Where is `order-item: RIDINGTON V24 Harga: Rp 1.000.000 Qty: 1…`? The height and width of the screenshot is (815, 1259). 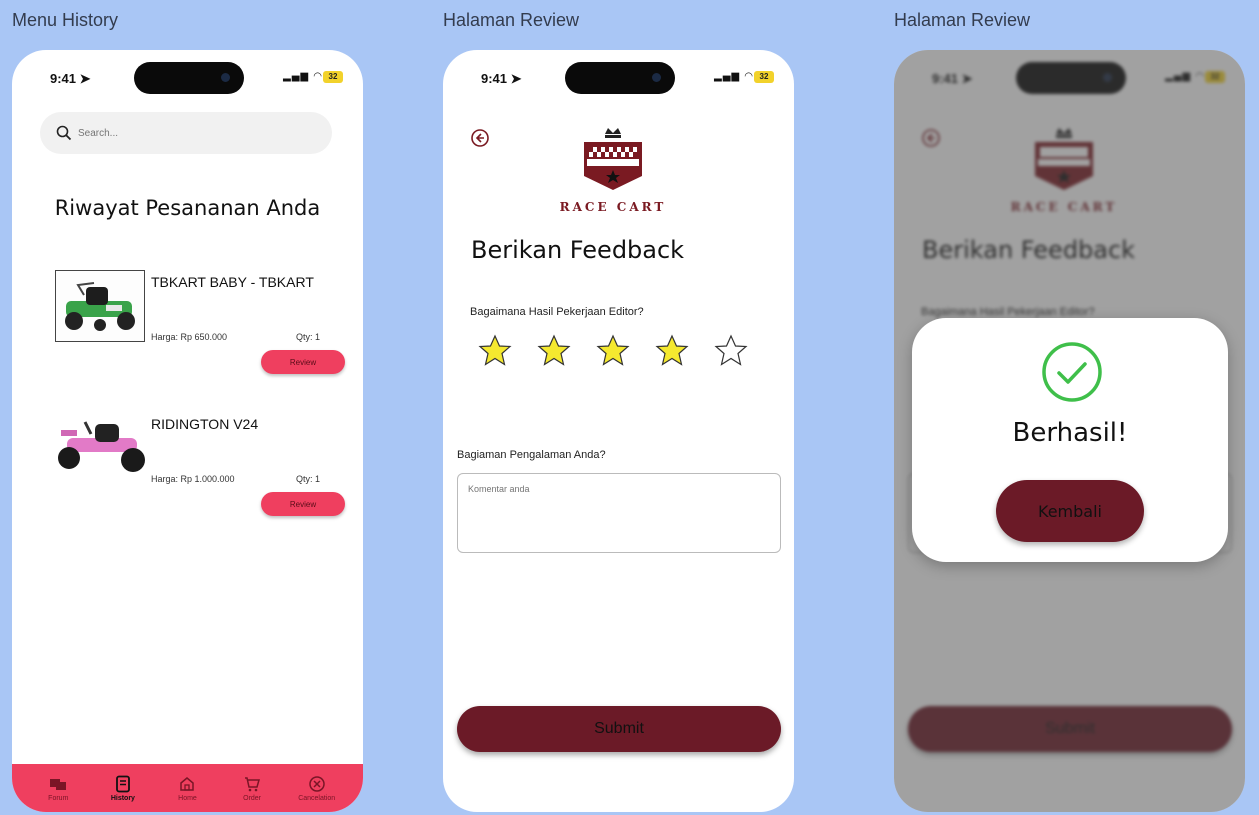 order-item: RIDINGTON V24 Harga: Rp 1.000.000 Qty: 1… is located at coordinates (187, 472).